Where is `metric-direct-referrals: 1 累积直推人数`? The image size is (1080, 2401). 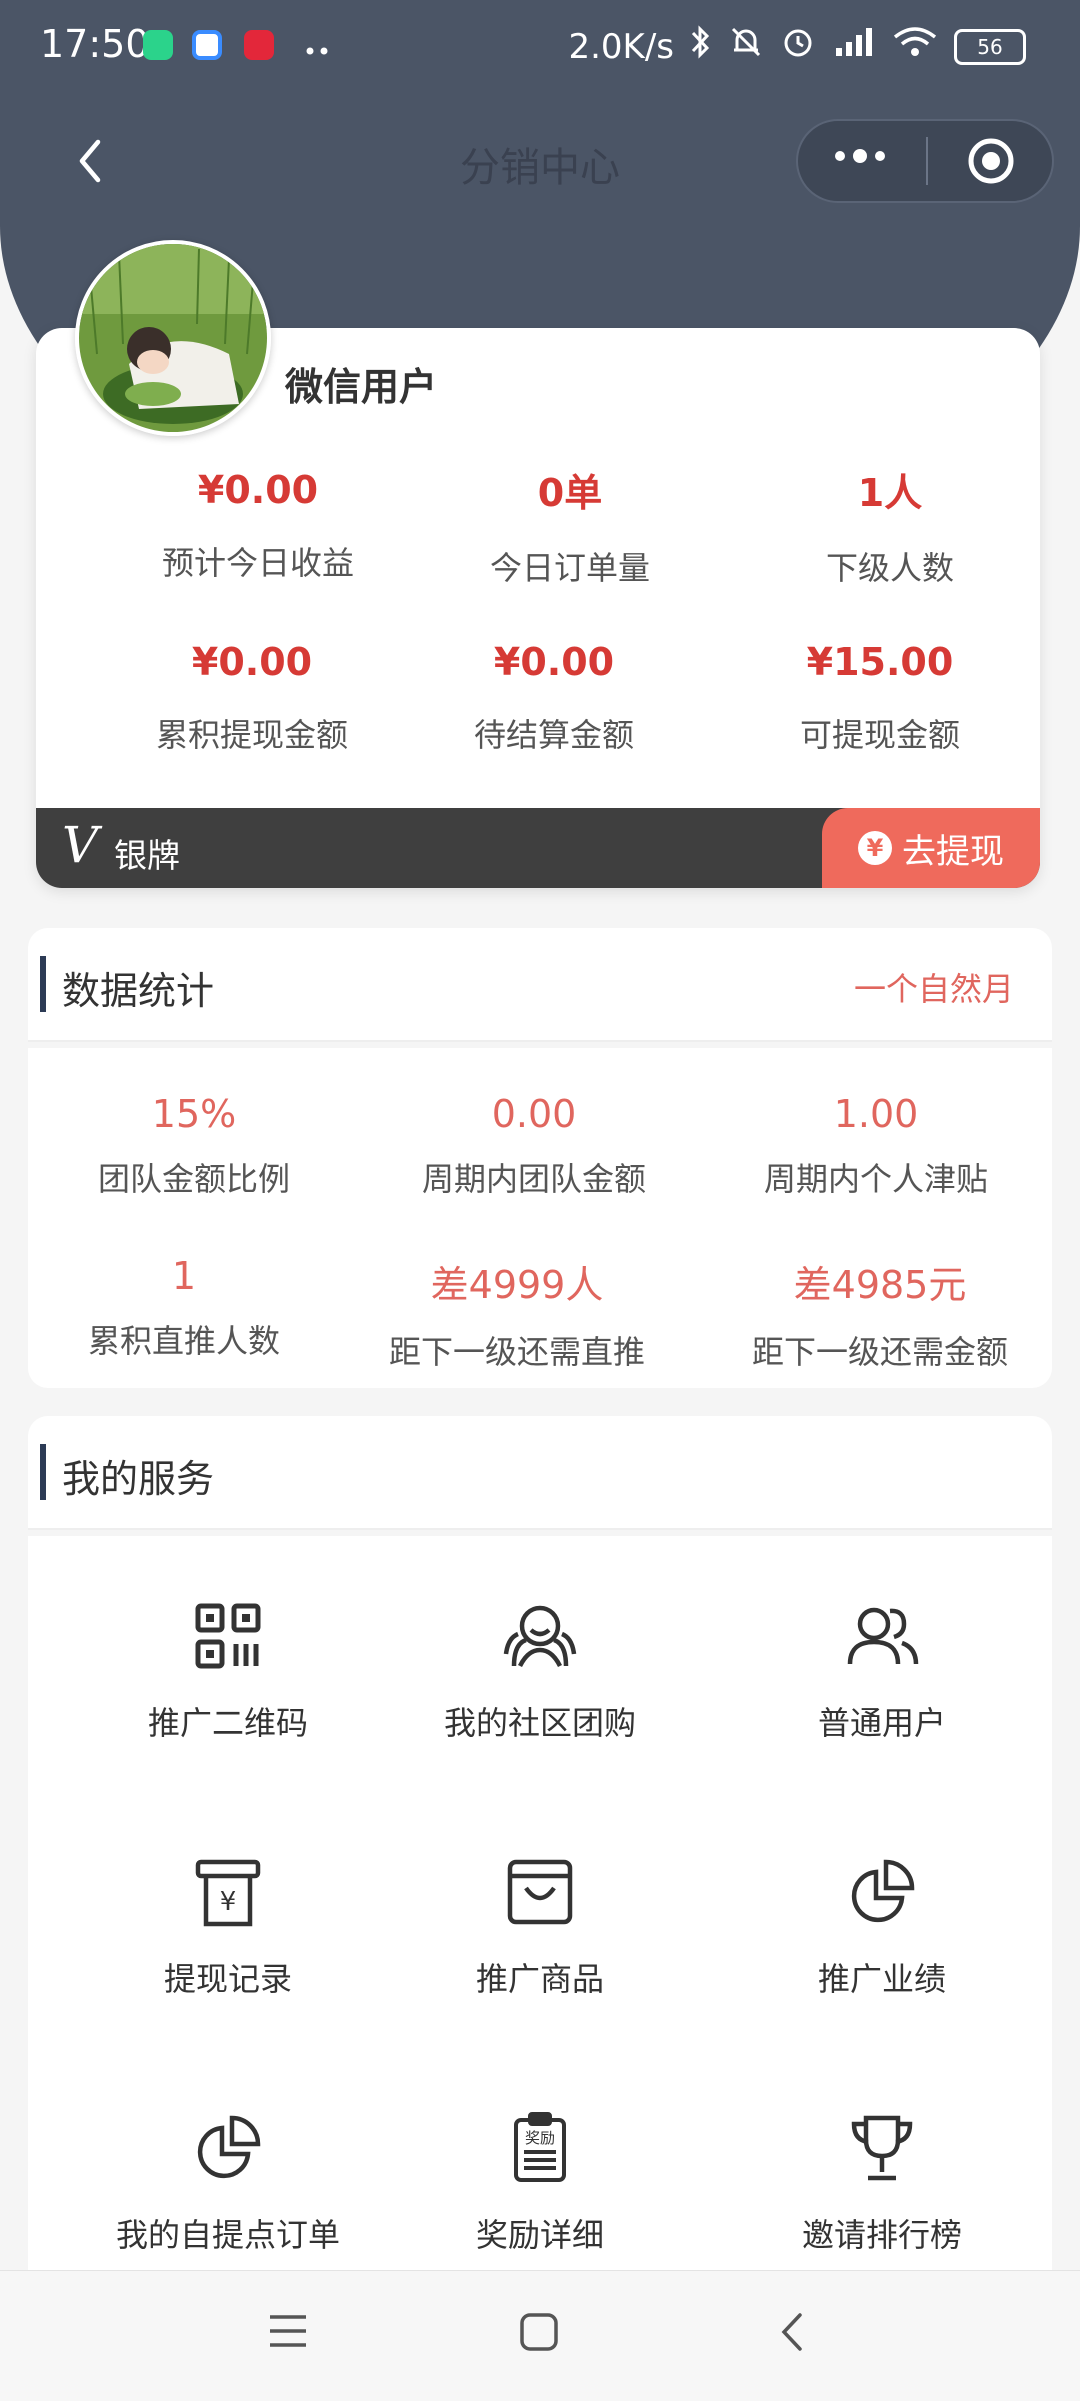
metric-direct-referrals: 1 累积直推人数 is located at coordinates (184, 1308).